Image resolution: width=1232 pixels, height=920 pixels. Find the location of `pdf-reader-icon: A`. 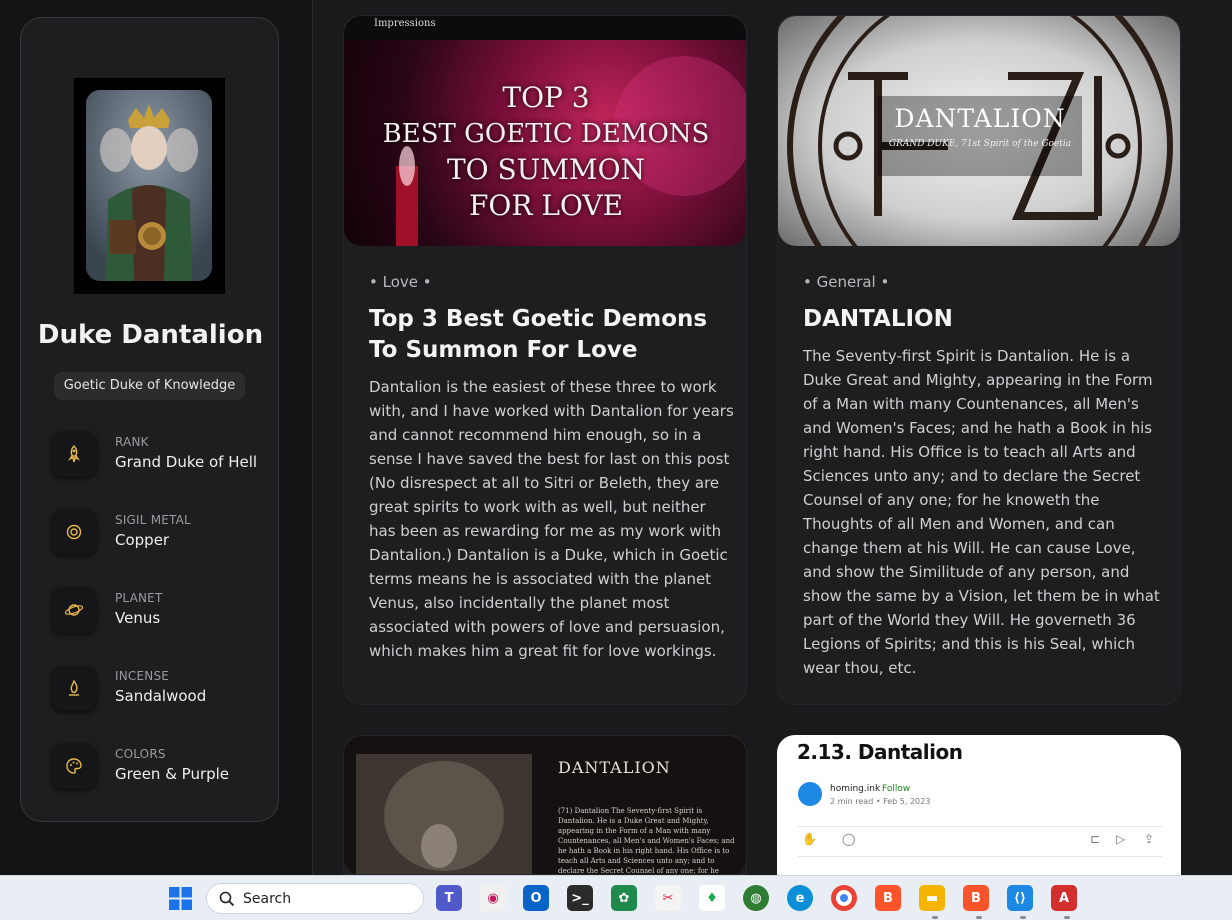

pdf-reader-icon: A is located at coordinates (1064, 898).